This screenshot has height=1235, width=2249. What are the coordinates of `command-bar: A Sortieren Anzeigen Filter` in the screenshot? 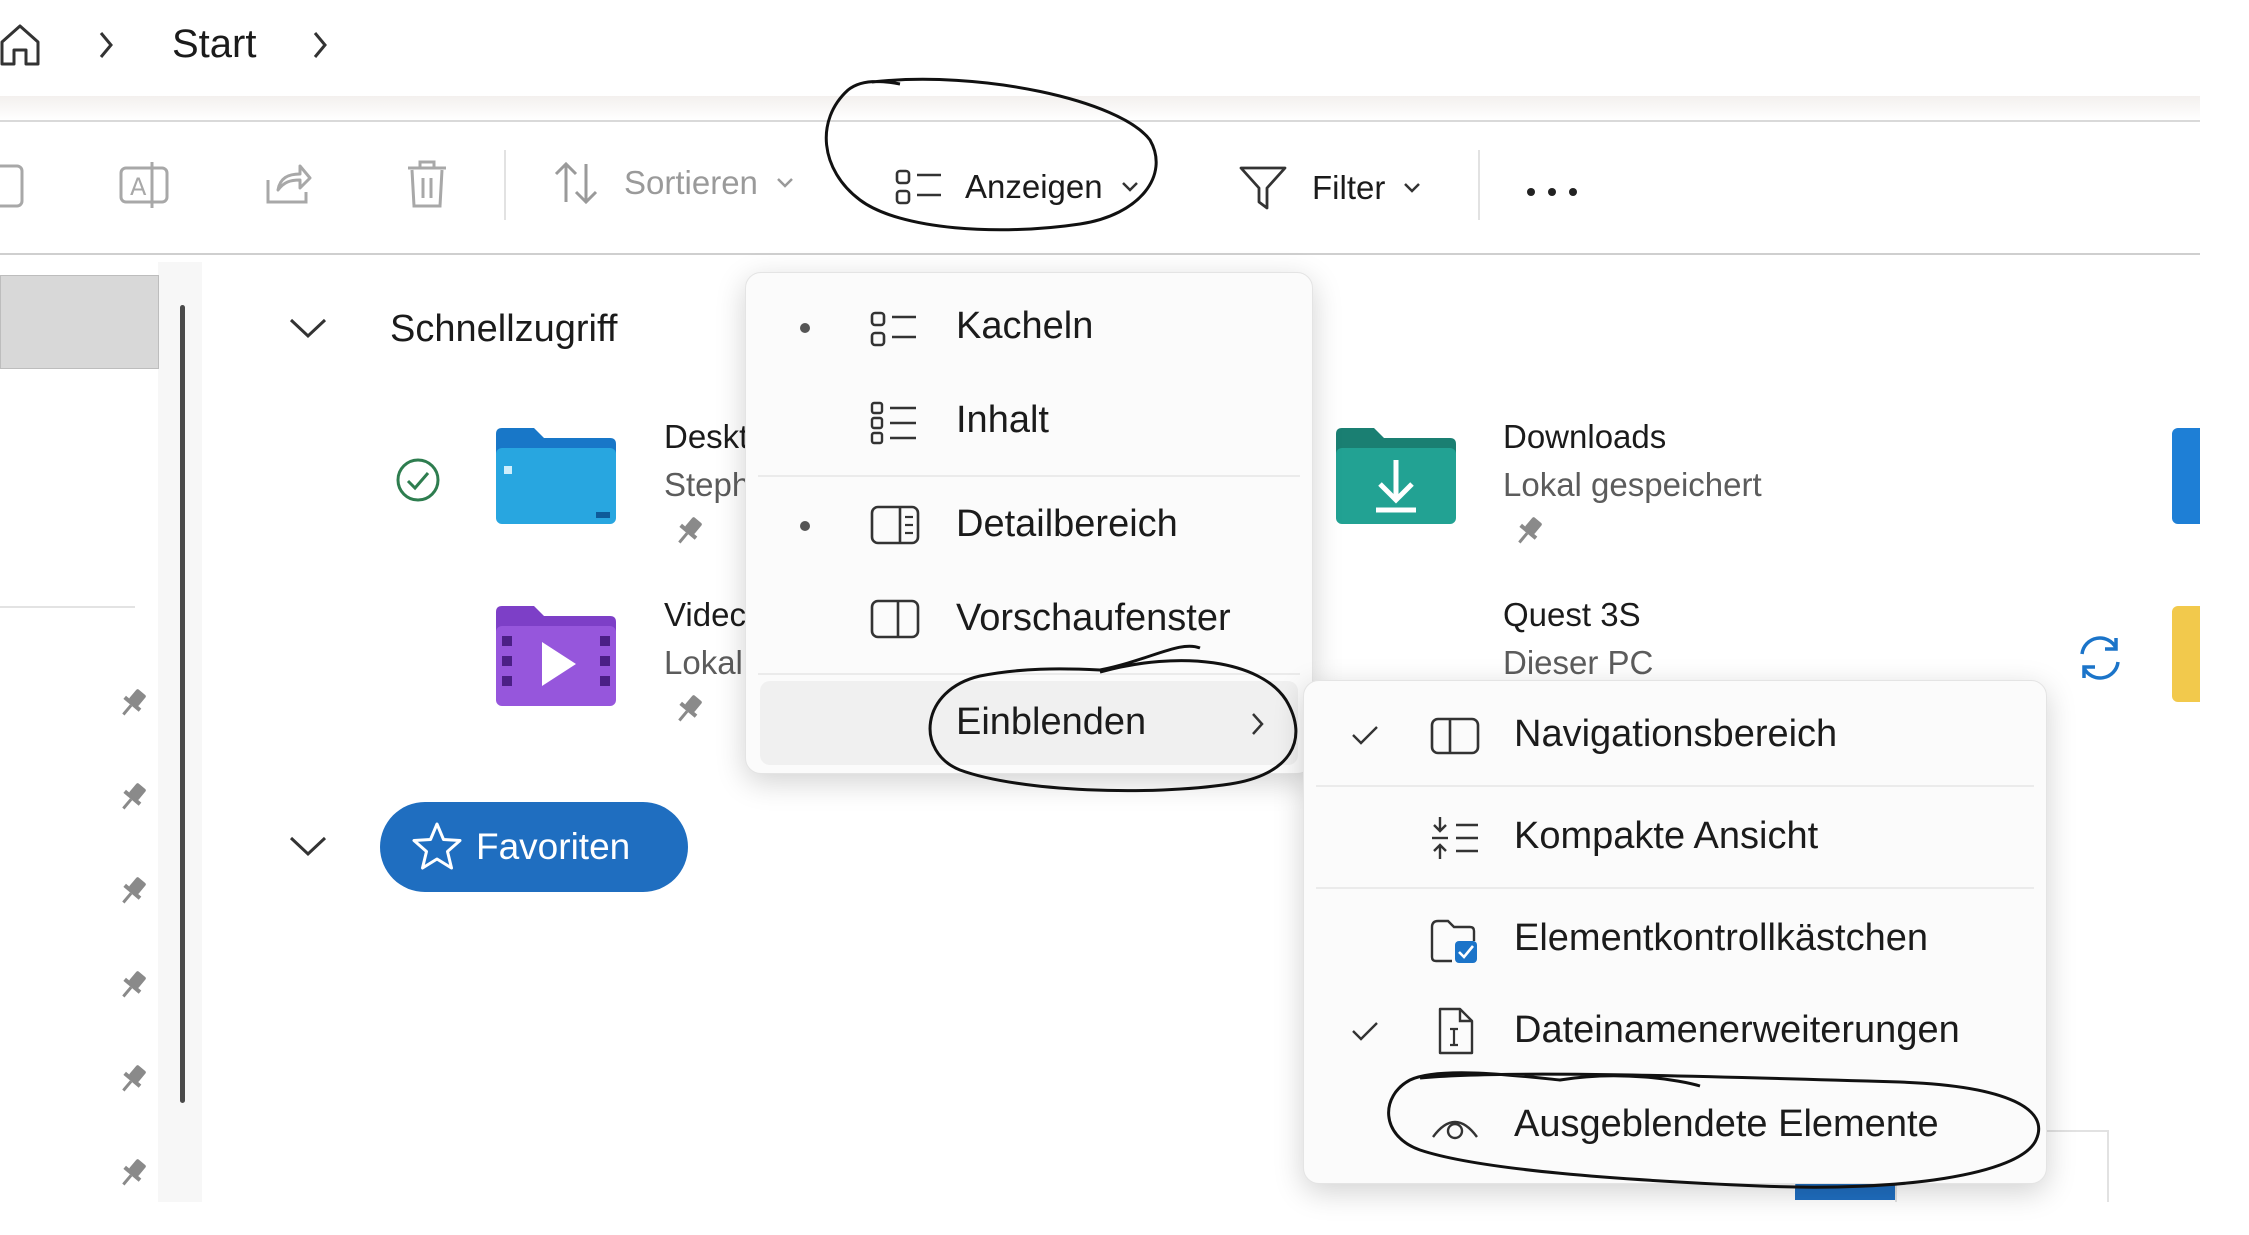 It's located at (1100, 190).